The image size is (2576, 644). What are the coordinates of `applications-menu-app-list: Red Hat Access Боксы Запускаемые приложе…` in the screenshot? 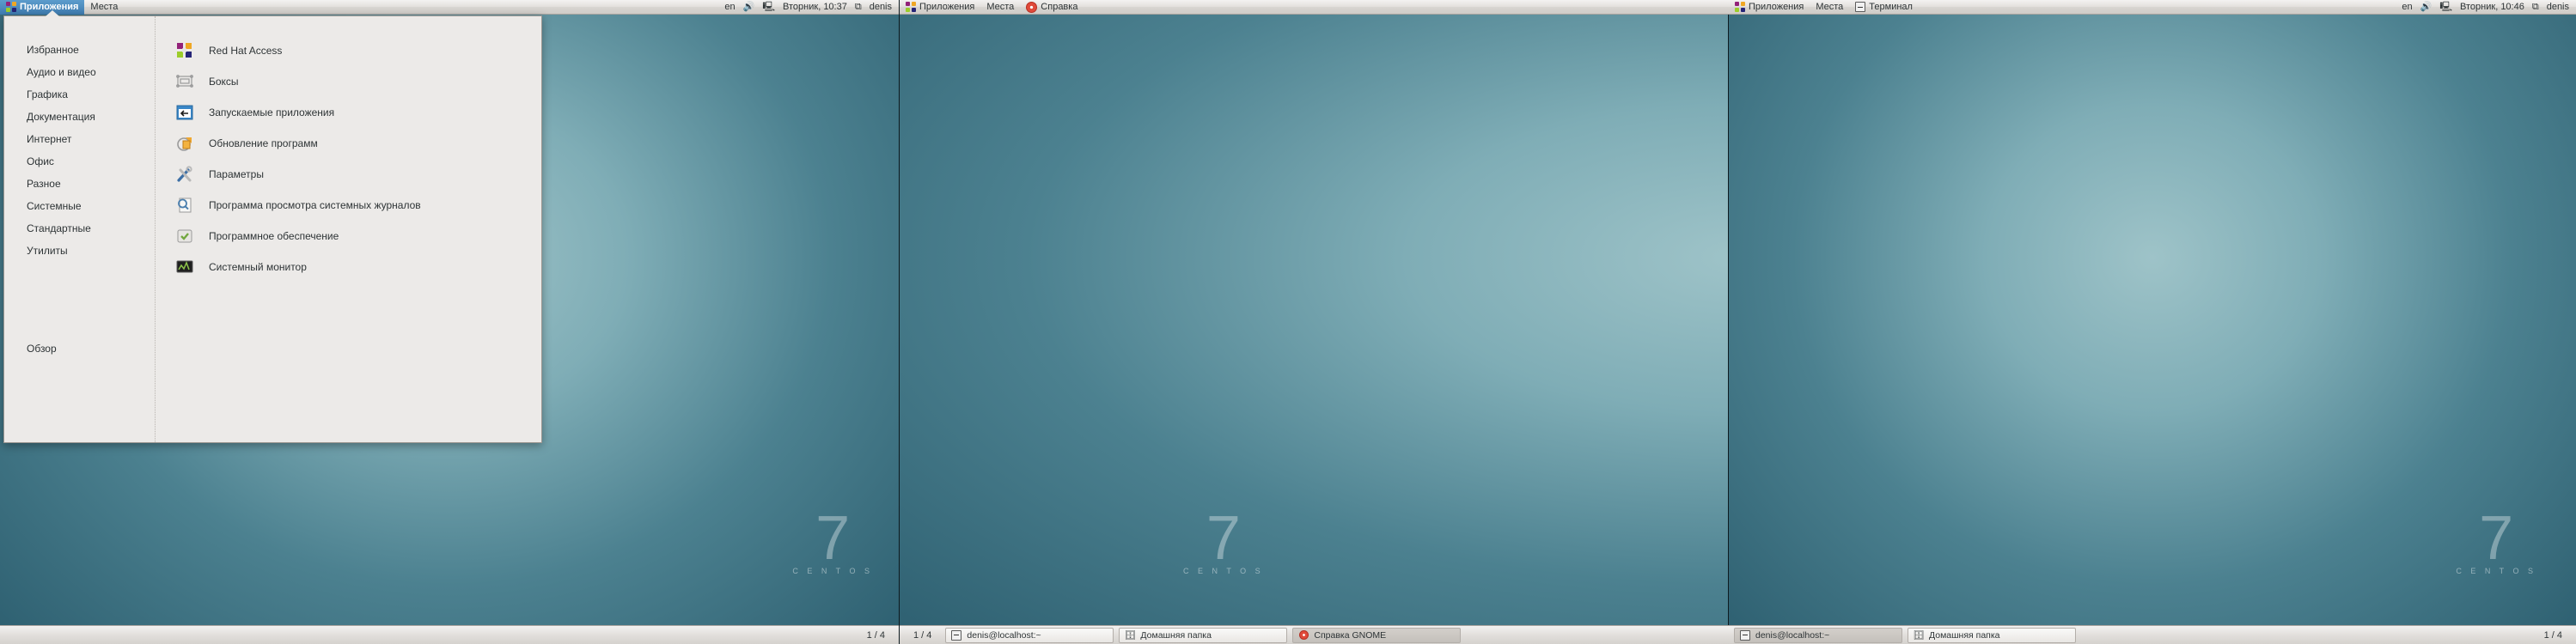 It's located at (348, 229).